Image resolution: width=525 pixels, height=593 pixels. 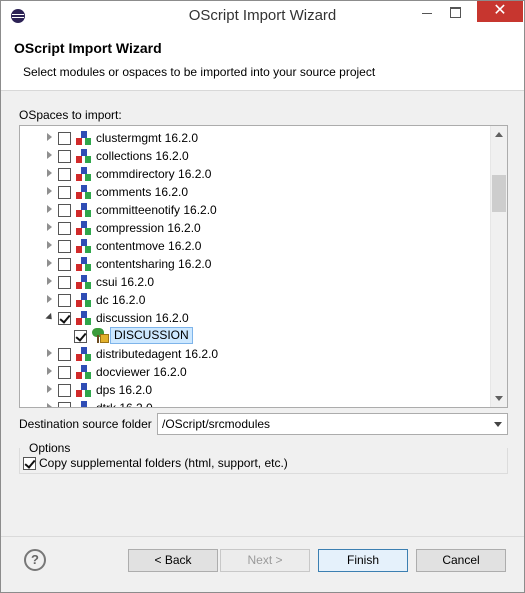 What do you see at coordinates (50, 448) in the screenshot?
I see `options-title: Options` at bounding box center [50, 448].